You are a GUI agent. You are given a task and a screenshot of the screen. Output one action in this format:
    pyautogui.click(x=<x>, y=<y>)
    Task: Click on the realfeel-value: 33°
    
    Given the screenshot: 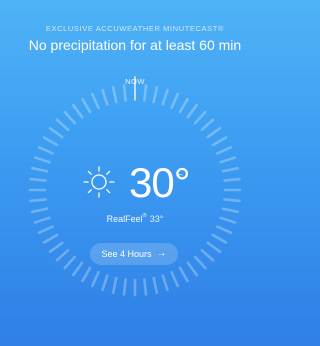 What is the action you would take?
    pyautogui.click(x=156, y=219)
    